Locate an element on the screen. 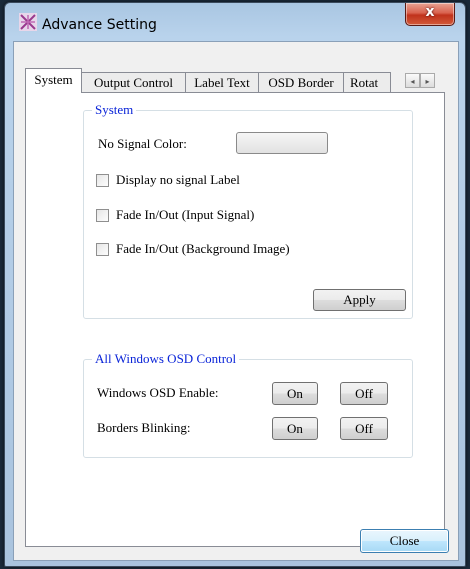 Image resolution: width=470 pixels, height=569 pixels. borders-blinking-label: Borders Blinking: is located at coordinates (144, 427).